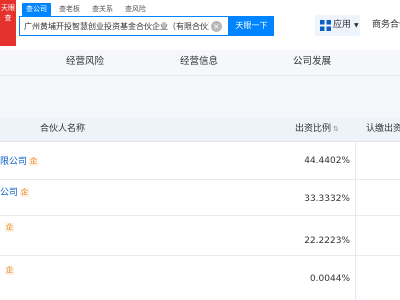 Image resolution: width=400 pixels, height=300 pixels. I want to click on table-row: 企 22.2223%, so click(200, 236).